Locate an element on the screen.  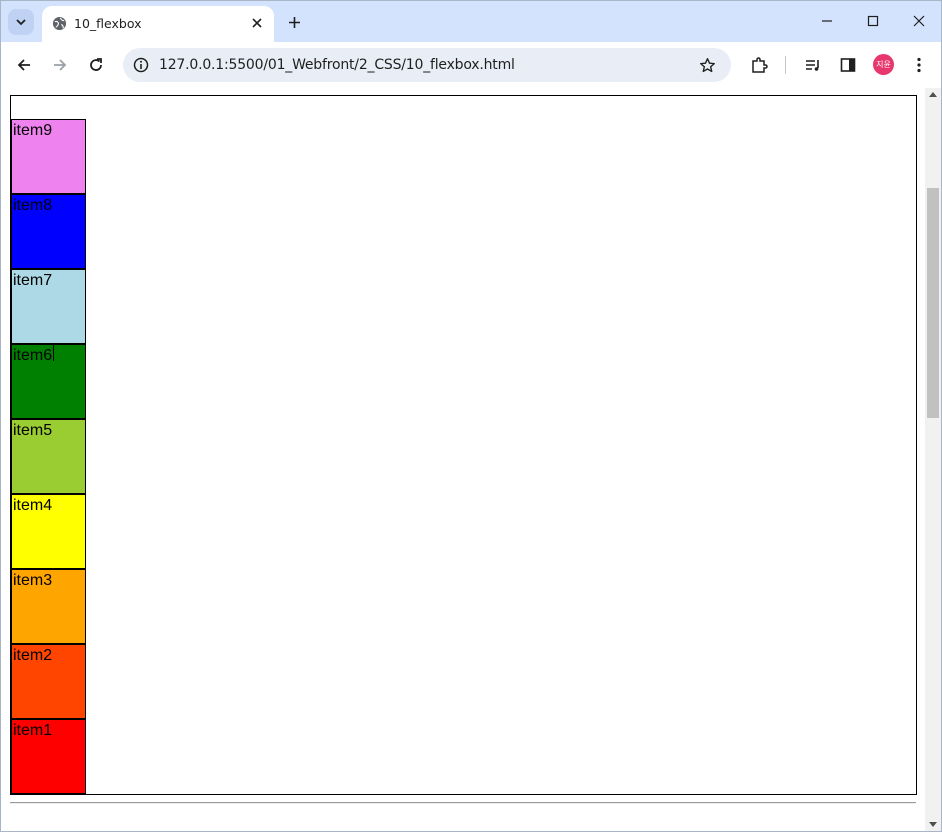
tab-strip: 10_flexbox is located at coordinates (471, 21).